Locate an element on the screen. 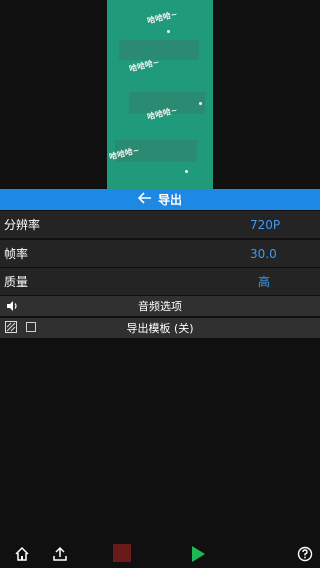 This screenshot has height=568, width=320. help-icon is located at coordinates (305, 554).